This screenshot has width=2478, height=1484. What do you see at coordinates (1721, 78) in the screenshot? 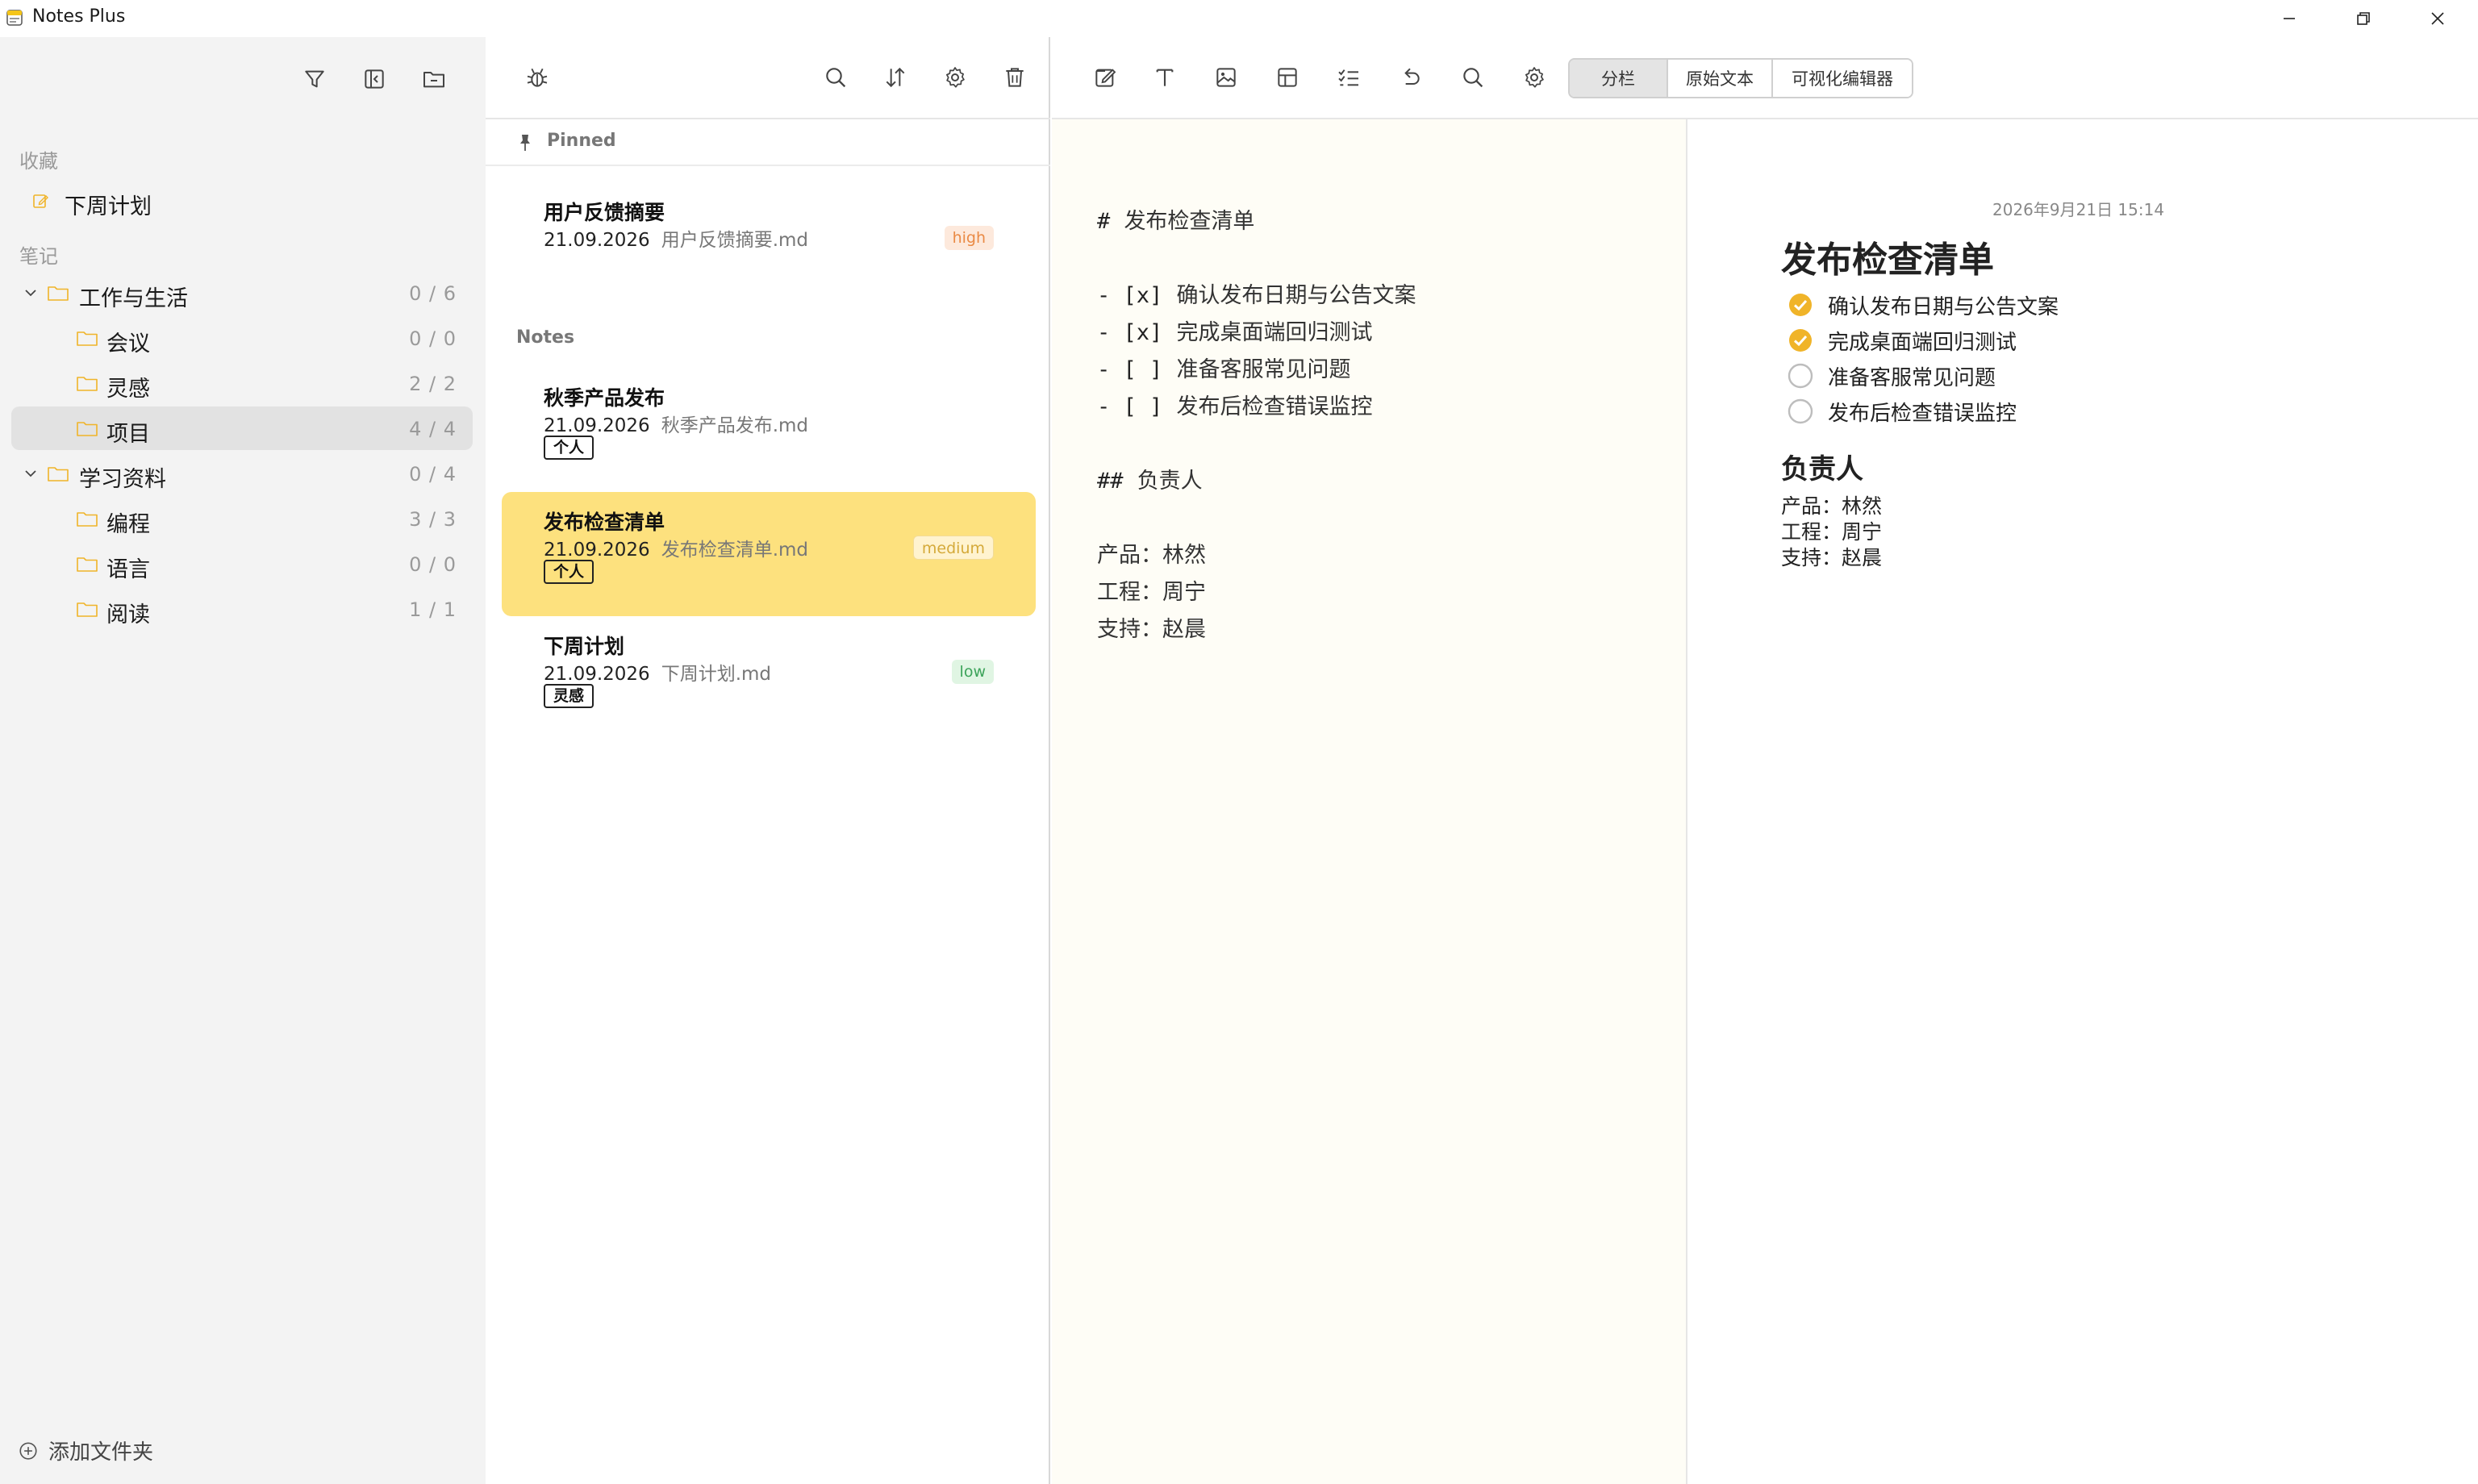
I see `mode-raw-button: 原始文本` at bounding box center [1721, 78].